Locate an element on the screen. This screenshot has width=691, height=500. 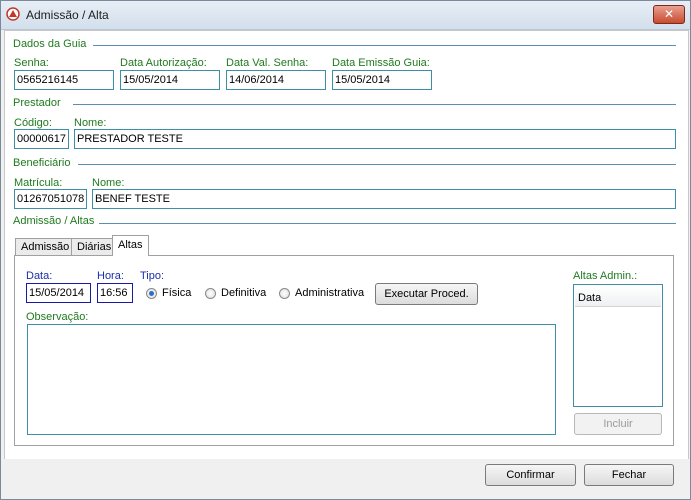
radio-definitiva-label: Definitiva is located at coordinates (244, 293).